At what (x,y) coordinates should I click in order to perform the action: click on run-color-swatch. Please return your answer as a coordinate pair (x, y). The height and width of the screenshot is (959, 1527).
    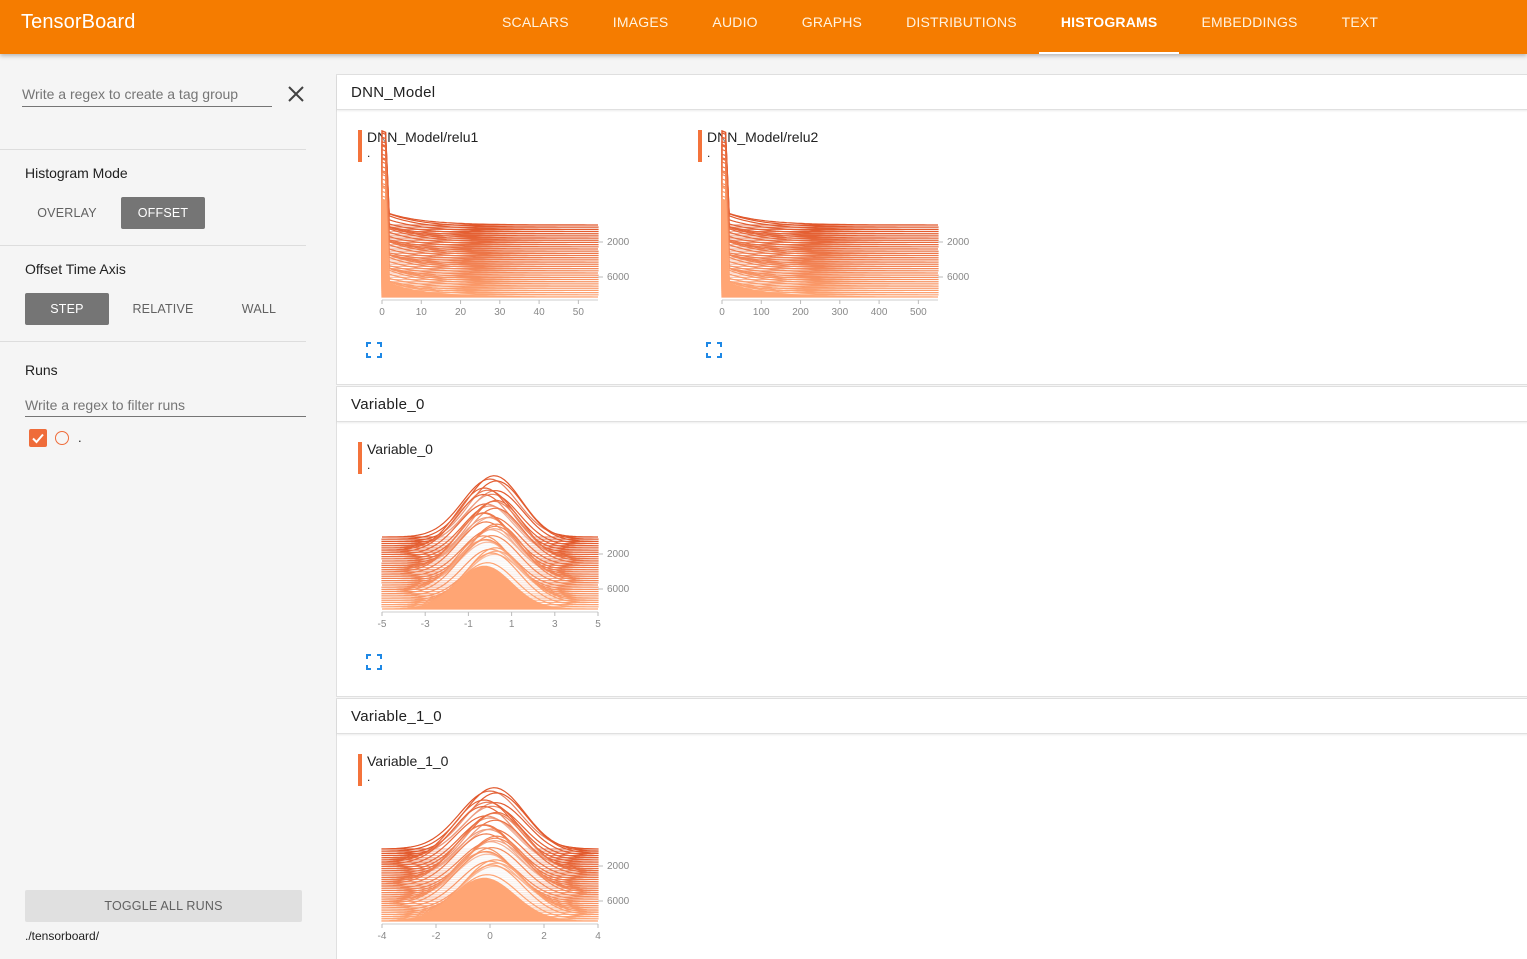
    Looking at the image, I should click on (62, 438).